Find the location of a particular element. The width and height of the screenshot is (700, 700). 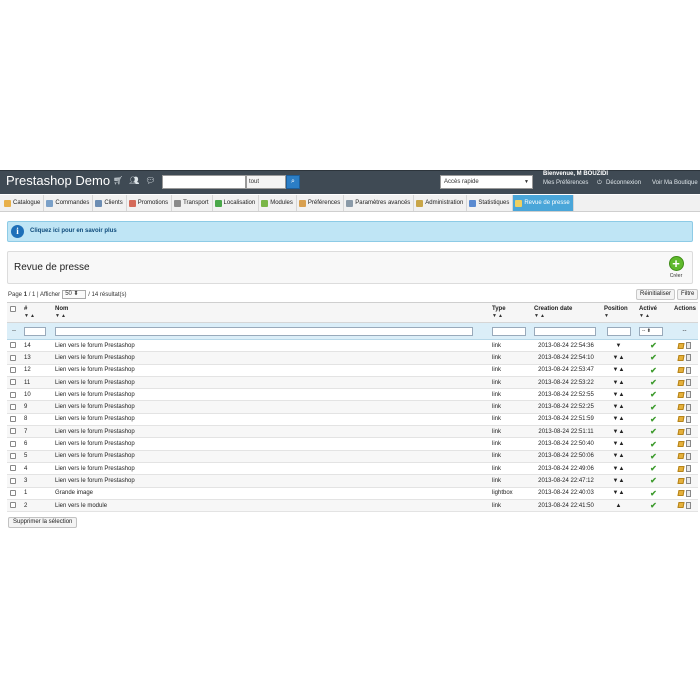

row-name: Lien vers le module is located at coordinates (270, 506).